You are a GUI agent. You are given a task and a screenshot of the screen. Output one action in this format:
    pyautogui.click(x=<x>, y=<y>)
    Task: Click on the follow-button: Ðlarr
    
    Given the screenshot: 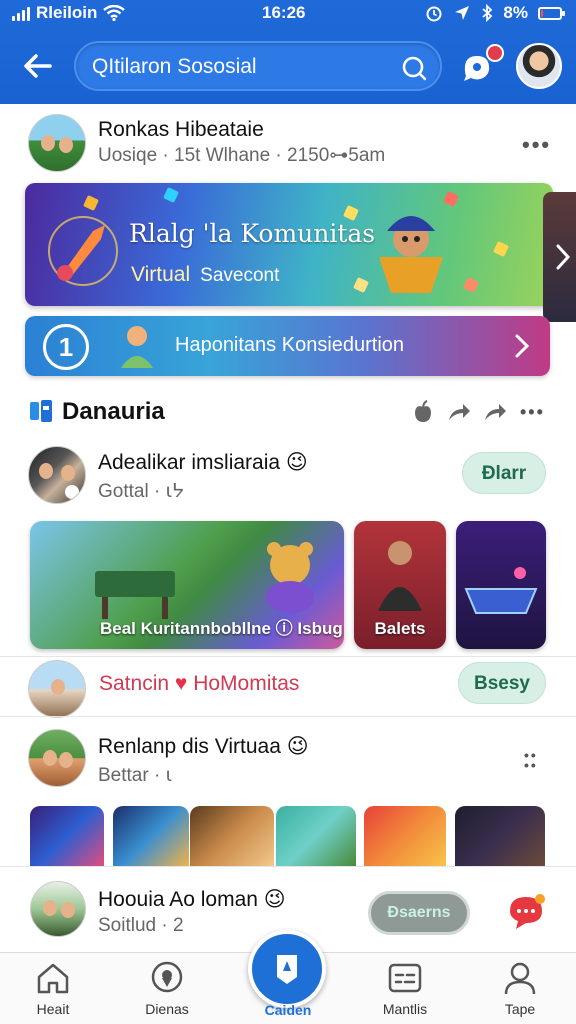 What is the action you would take?
    pyautogui.click(x=504, y=473)
    